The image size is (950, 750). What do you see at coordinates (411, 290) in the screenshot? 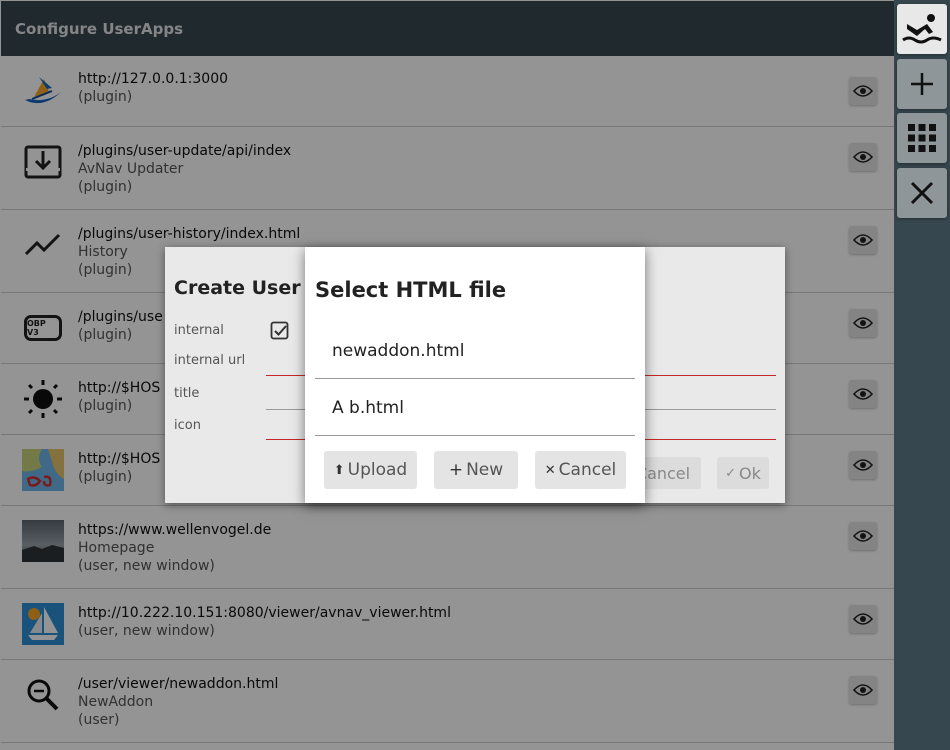
I see `select-dialog-title: Select HTML file` at bounding box center [411, 290].